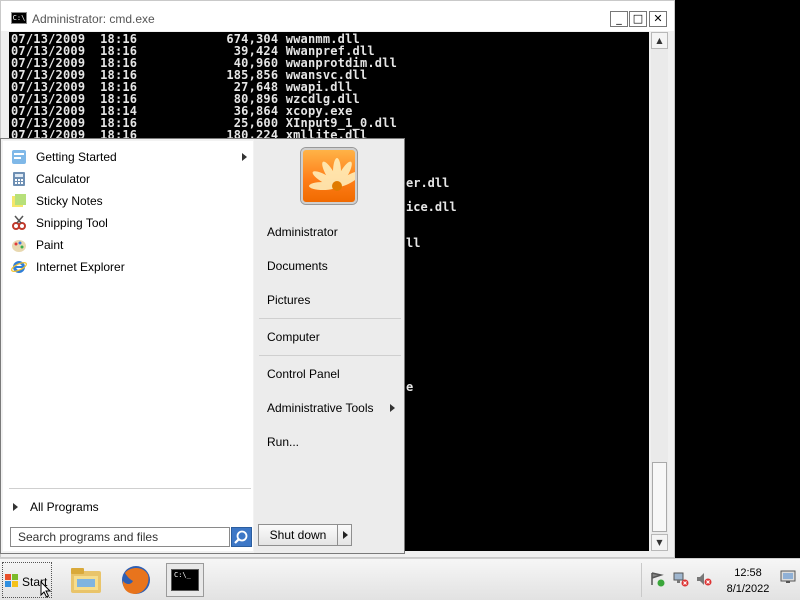  Describe the element at coordinates (19, 157) in the screenshot. I see `getting-started-icon` at that location.